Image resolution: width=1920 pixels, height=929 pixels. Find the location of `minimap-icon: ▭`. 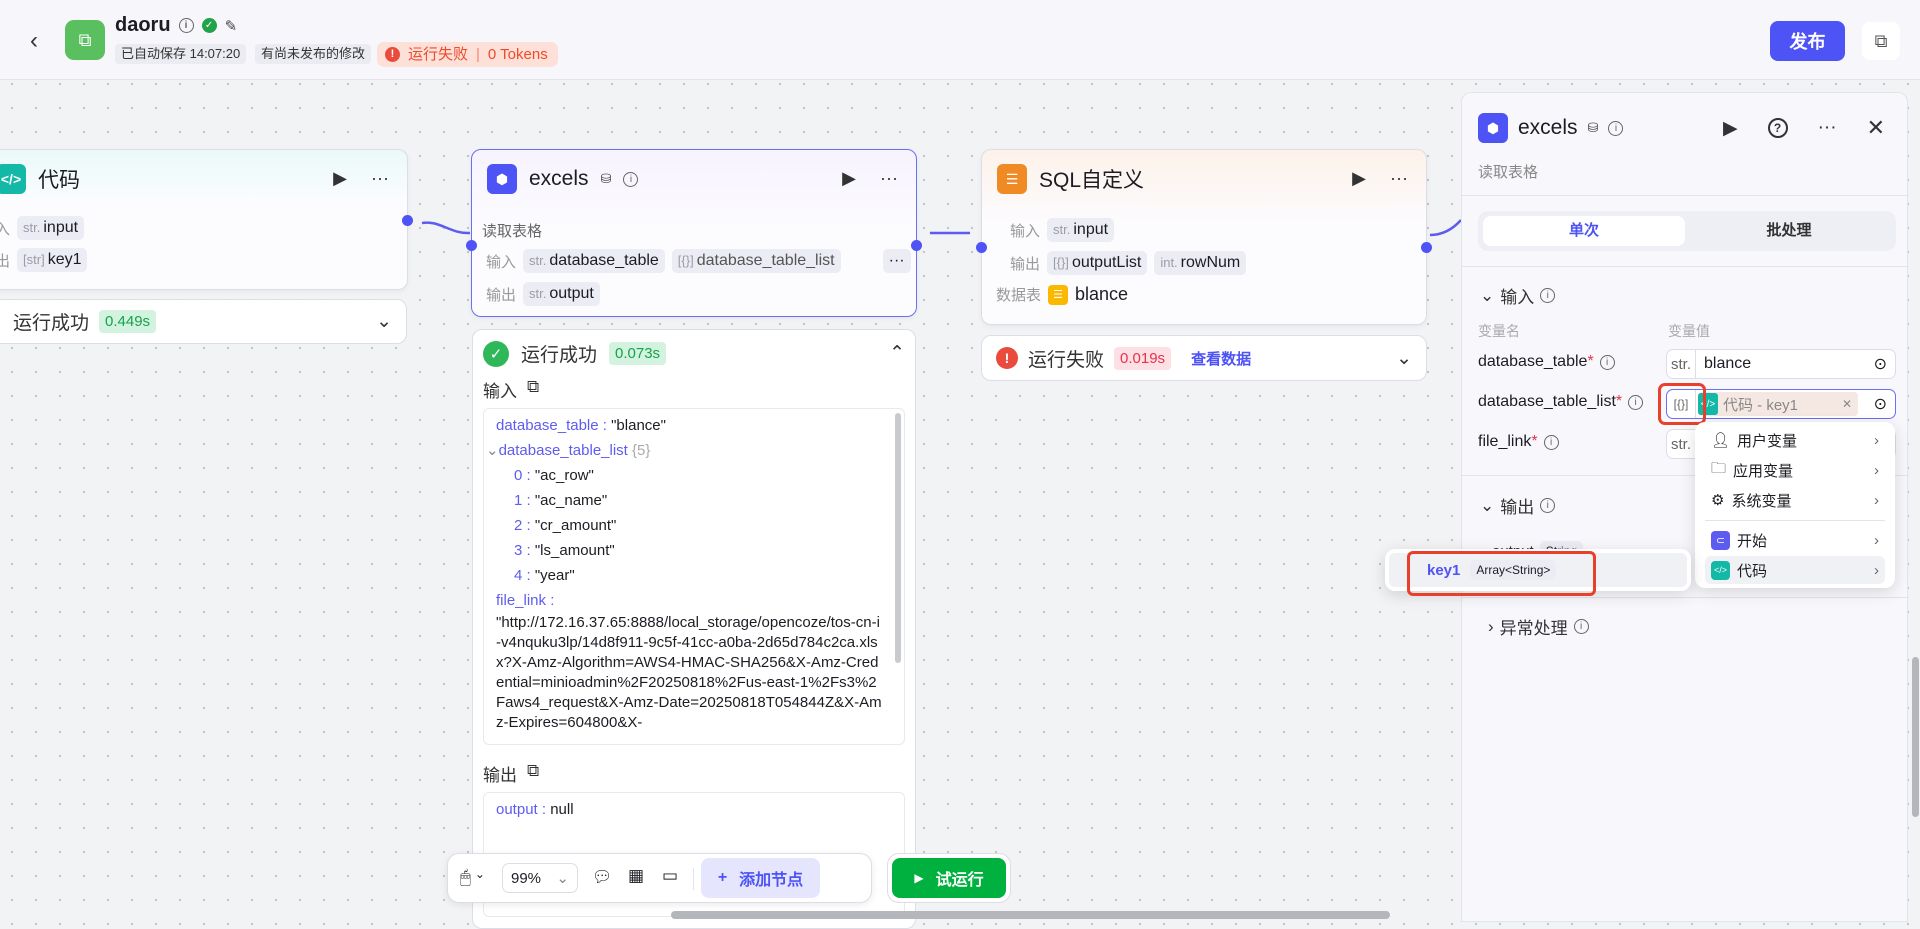

minimap-icon: ▭ is located at coordinates (670, 876).